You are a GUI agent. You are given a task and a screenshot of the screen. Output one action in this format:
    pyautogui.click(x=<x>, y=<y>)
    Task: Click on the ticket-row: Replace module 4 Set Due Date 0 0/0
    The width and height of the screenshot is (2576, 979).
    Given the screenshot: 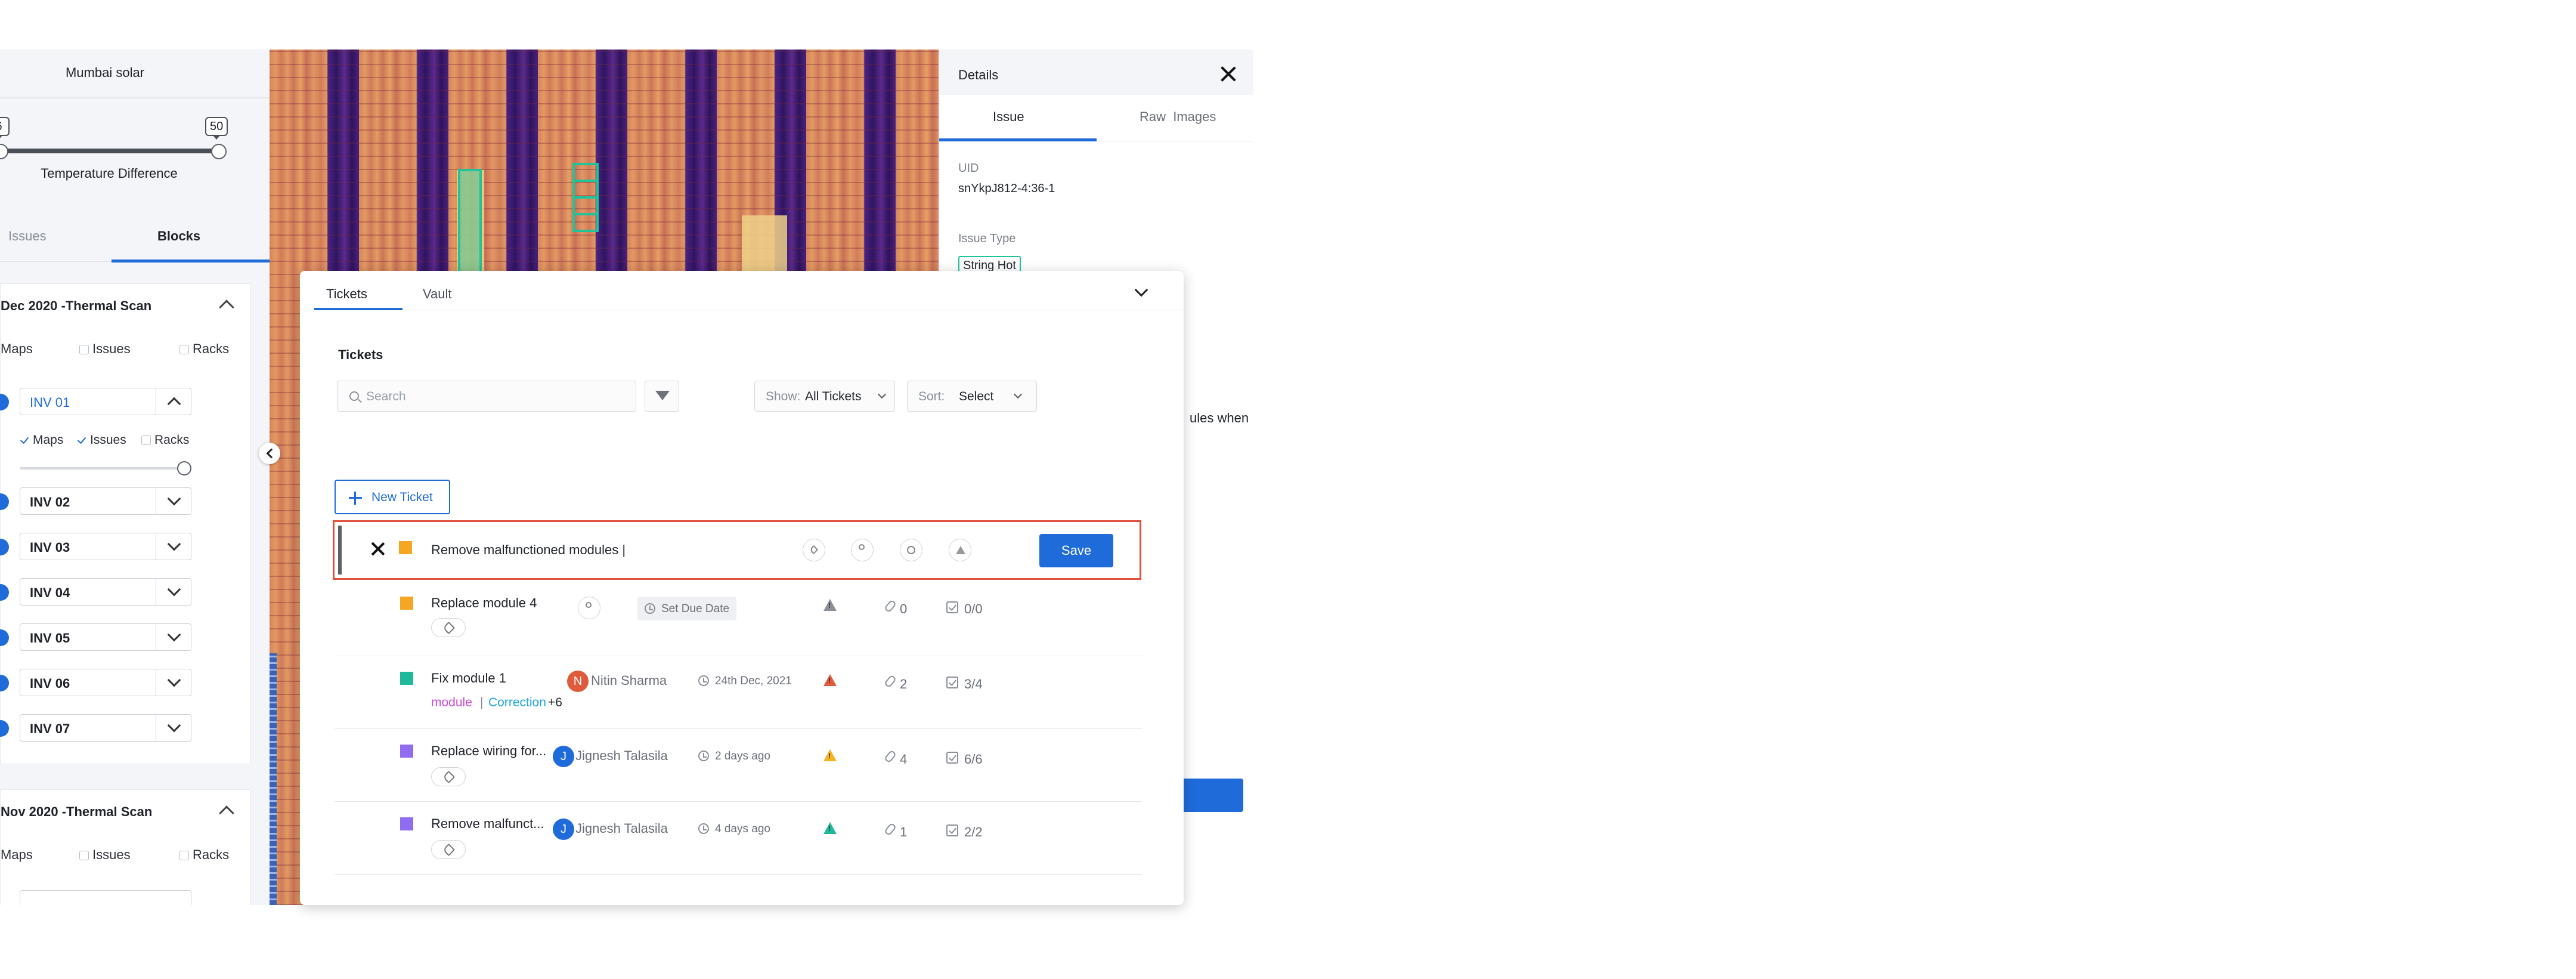 What is the action you would take?
    pyautogui.click(x=738, y=619)
    